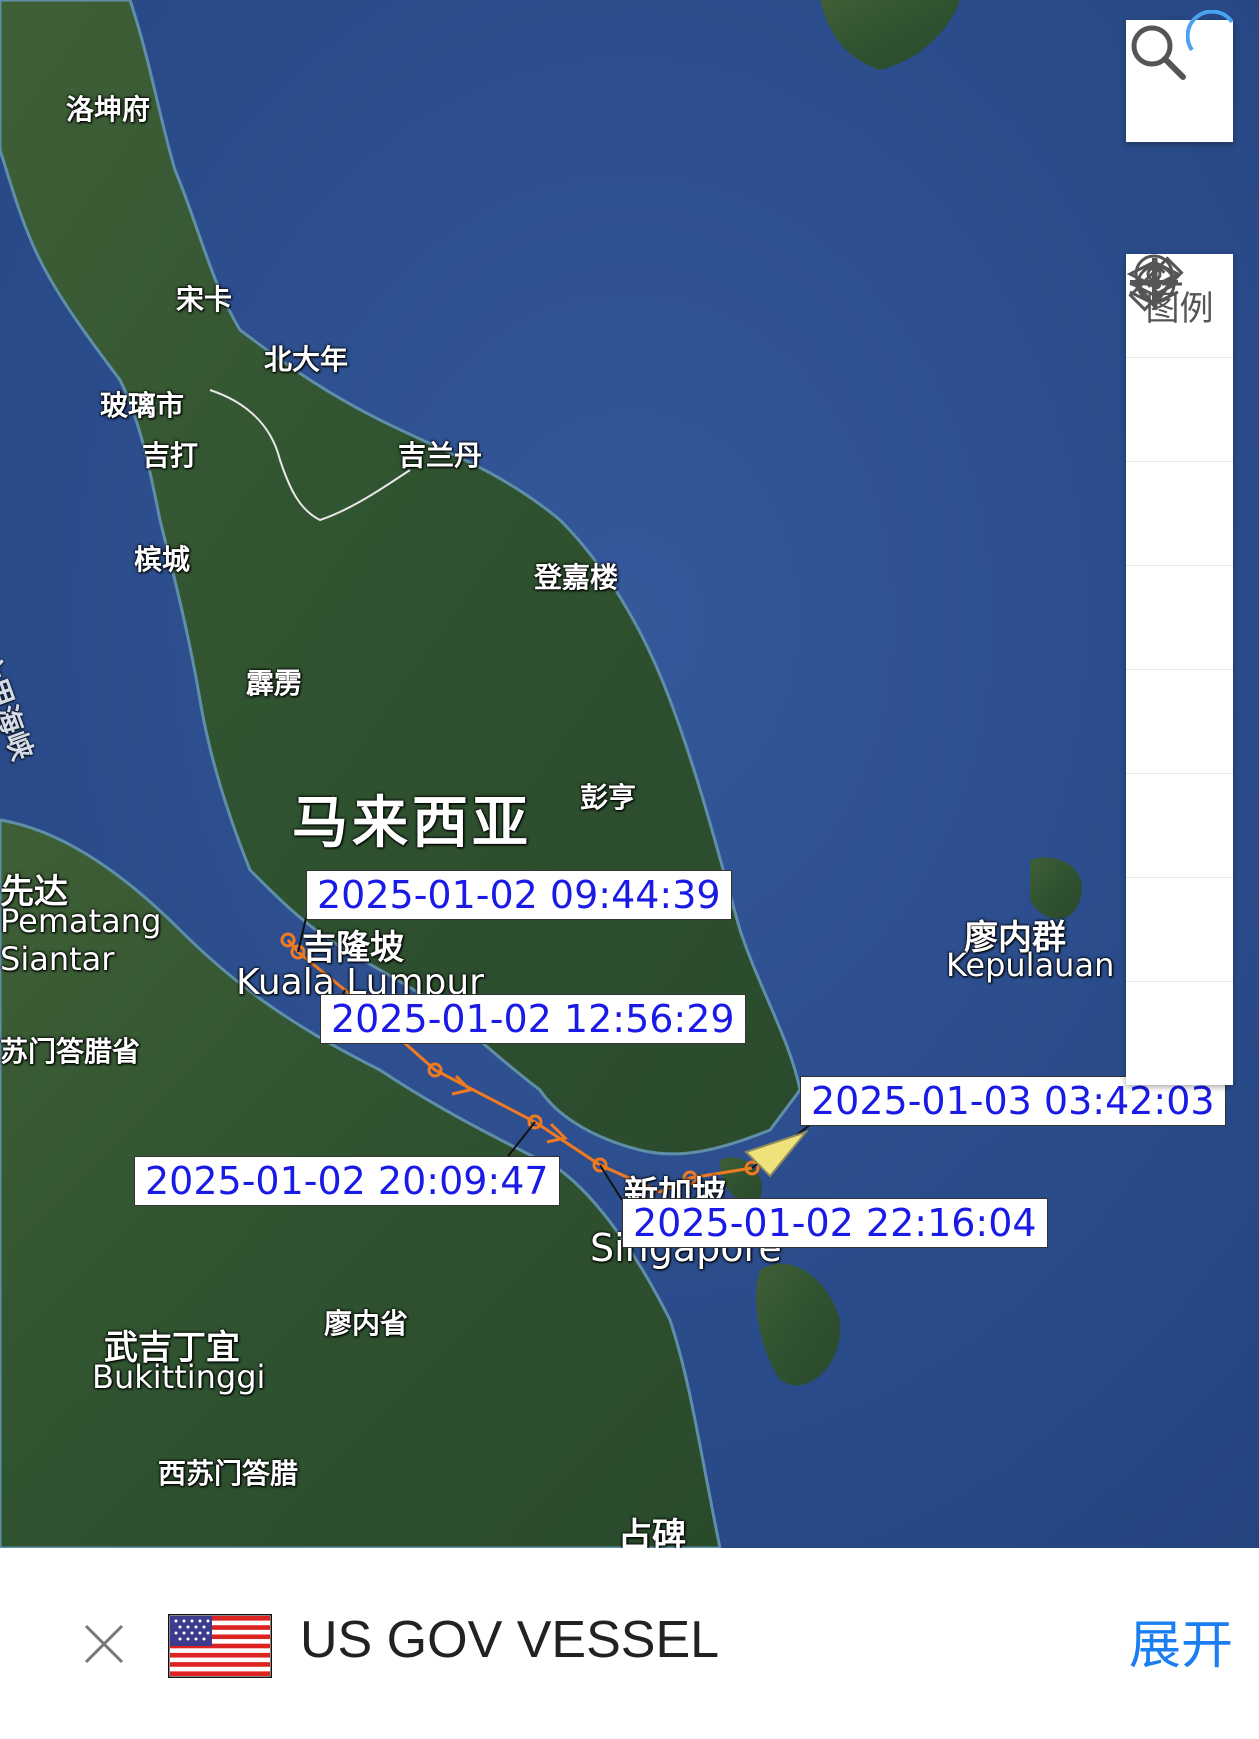 The image size is (1259, 1739). What do you see at coordinates (179, 1377) in the screenshot?
I see `place-bukittinggi: Bukittinggi` at bounding box center [179, 1377].